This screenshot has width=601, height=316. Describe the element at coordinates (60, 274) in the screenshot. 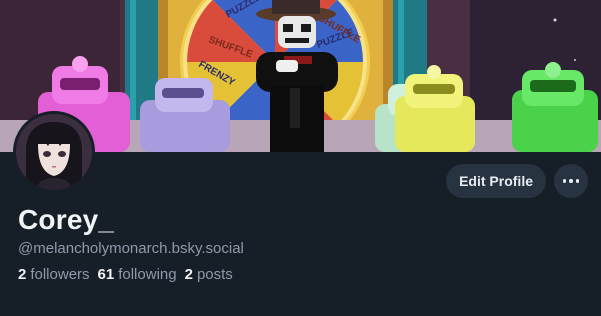

I see `followers-label: followers` at that location.